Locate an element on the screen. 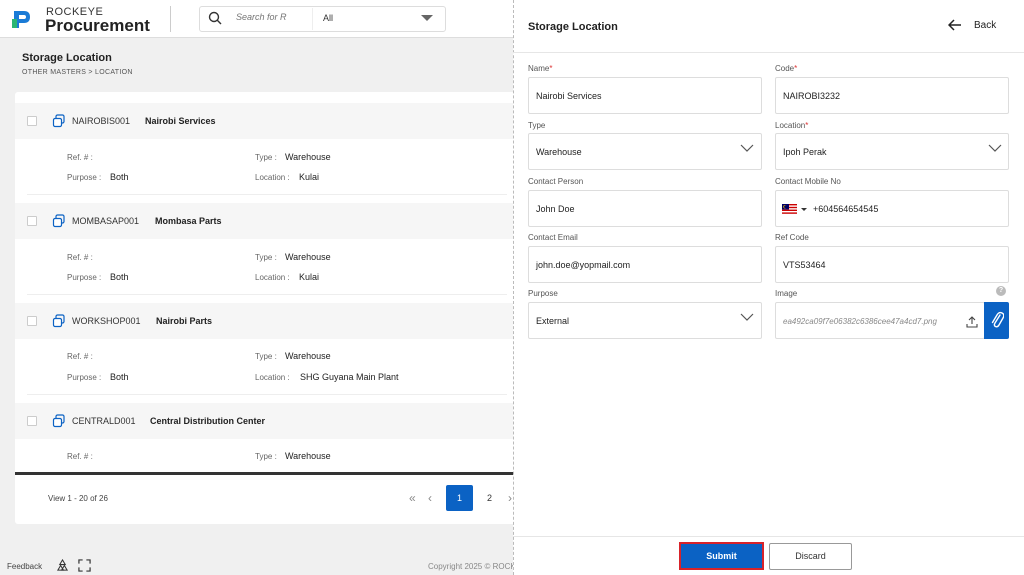 The height and width of the screenshot is (575, 1024). type-label: Type is located at coordinates (537, 125).